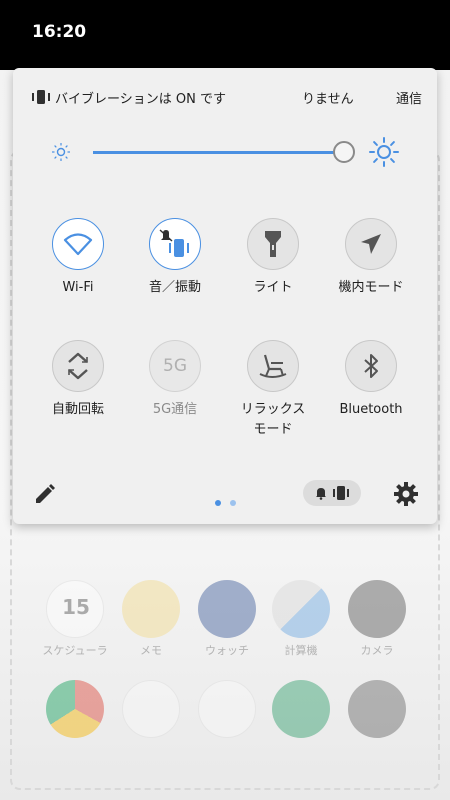 The image size is (450, 800). Describe the element at coordinates (233, 503) in the screenshot. I see `page-dot` at that location.